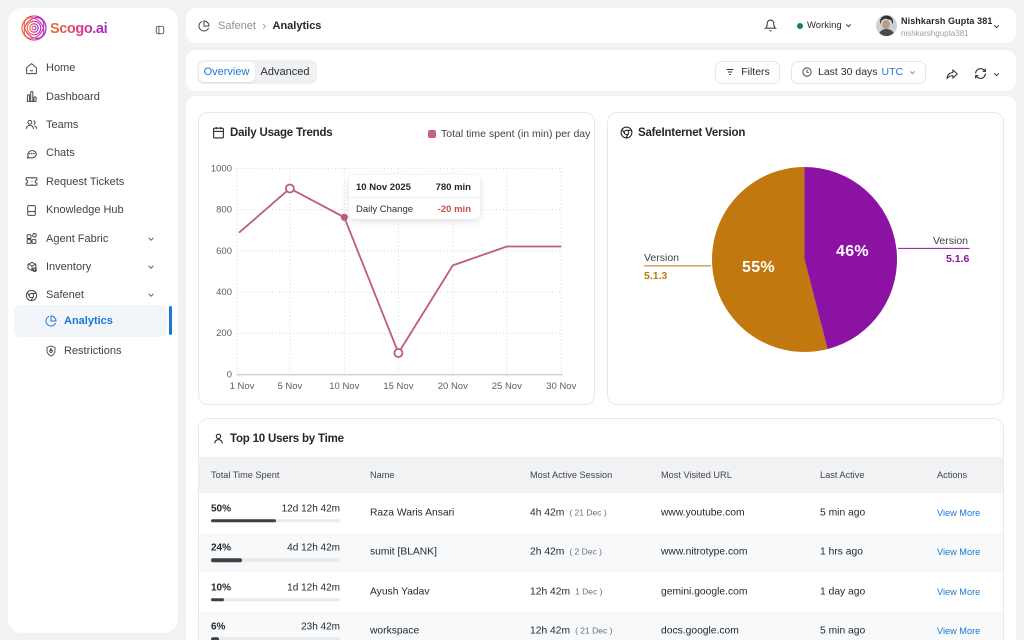 This screenshot has width=1024, height=640. I want to click on svg-text: 15 Nov, so click(398, 386).